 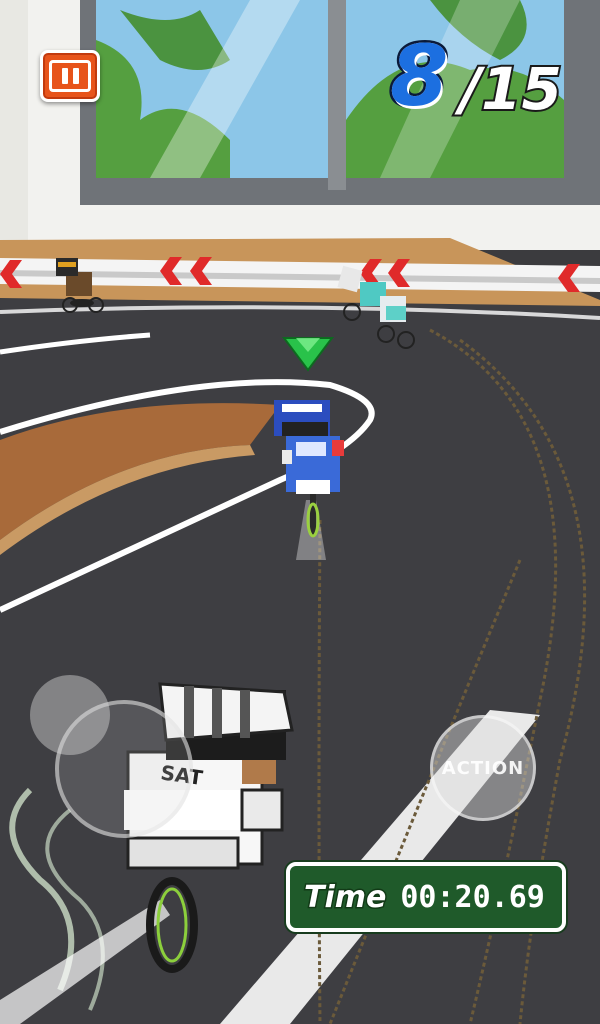 I want to click on rank-position-number: 8, so click(x=418, y=76).